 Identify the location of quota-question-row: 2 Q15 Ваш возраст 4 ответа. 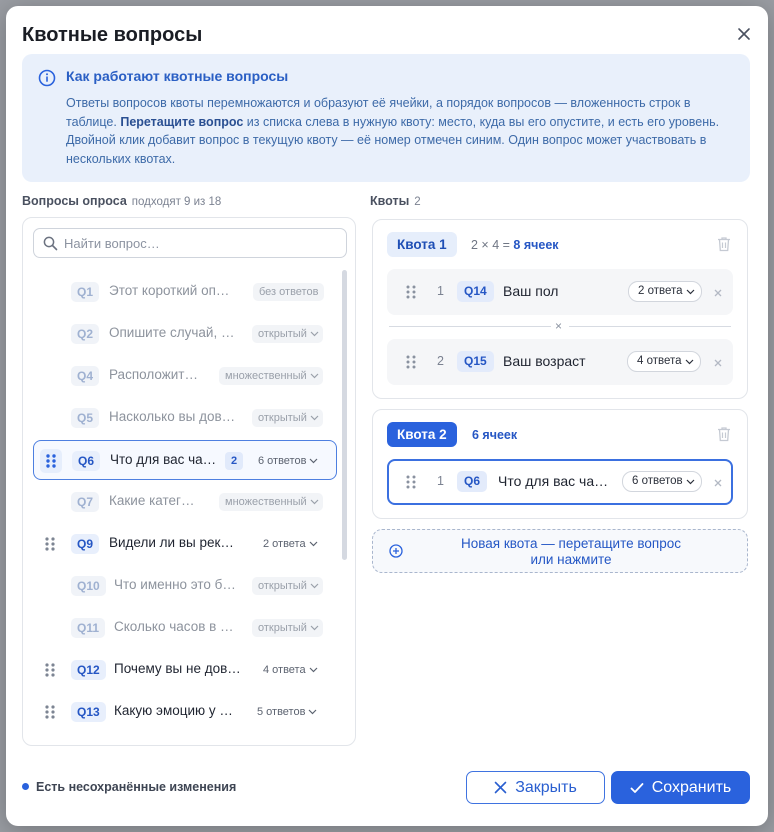
(560, 362).